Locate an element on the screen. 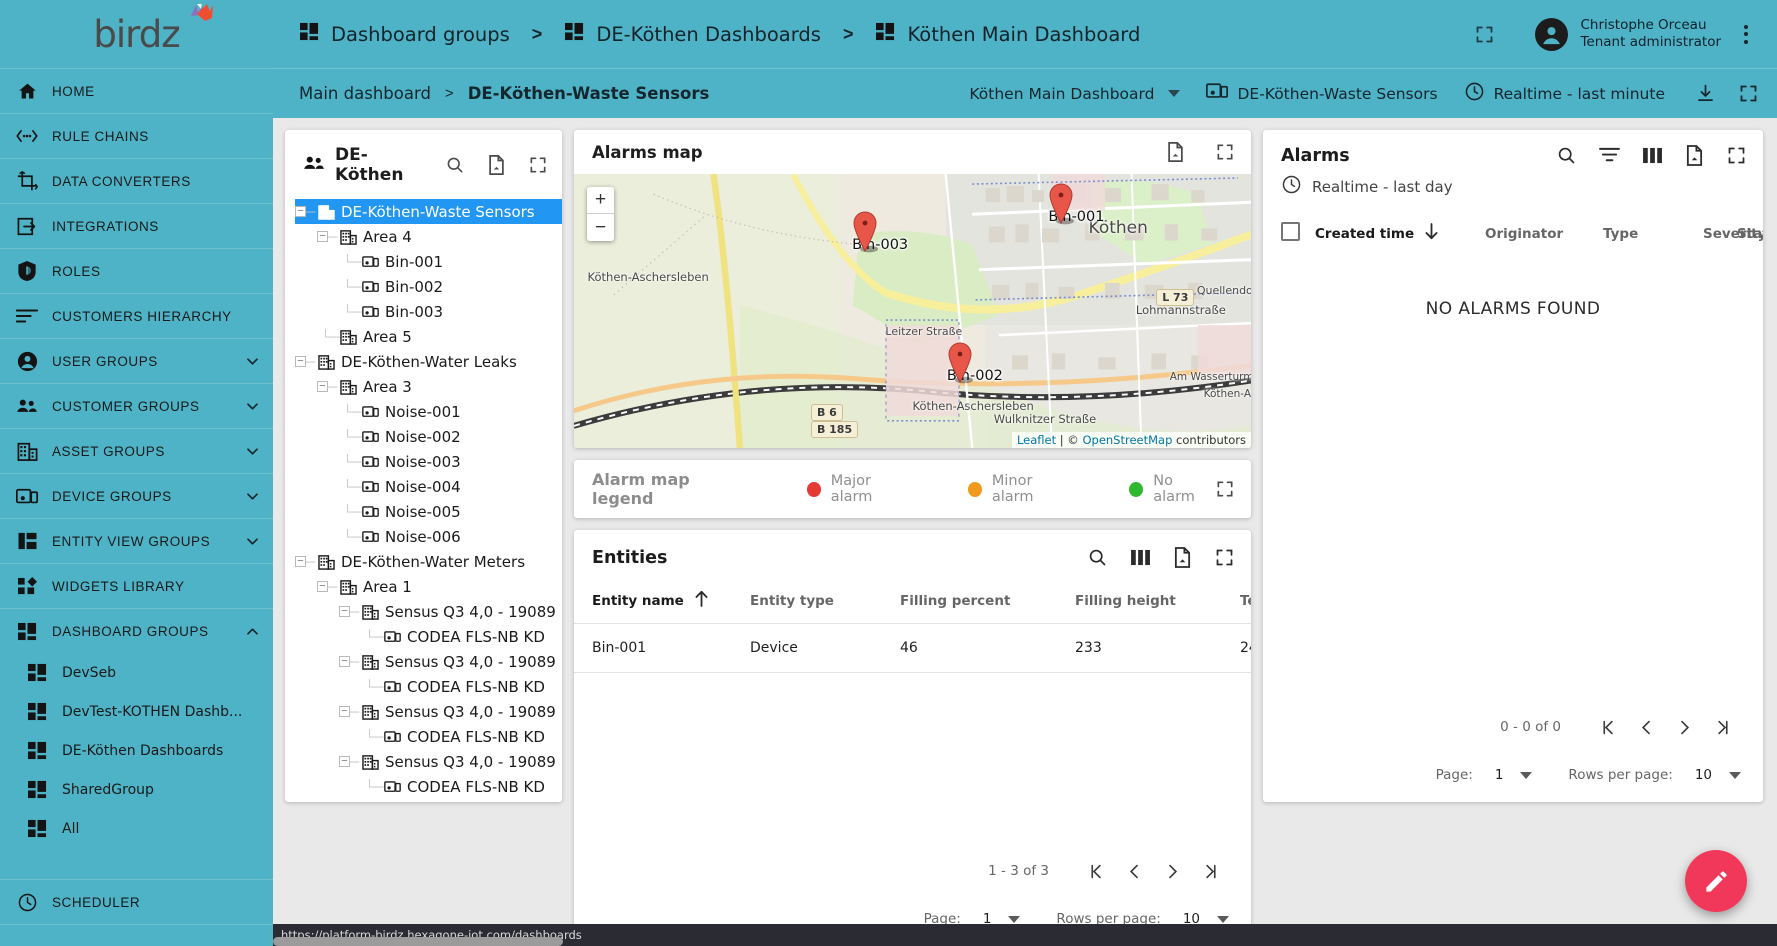 This screenshot has height=946, width=1777. tree-node: − ─ Area 3 is located at coordinates (428, 386).